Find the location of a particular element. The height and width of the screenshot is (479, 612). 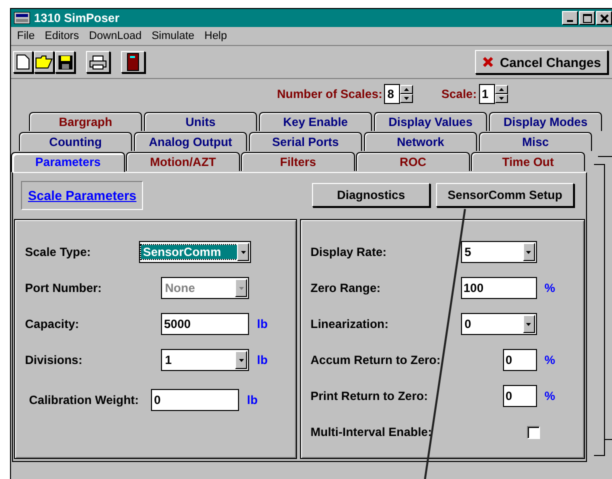

dropdown: 0 is located at coordinates (498, 324).